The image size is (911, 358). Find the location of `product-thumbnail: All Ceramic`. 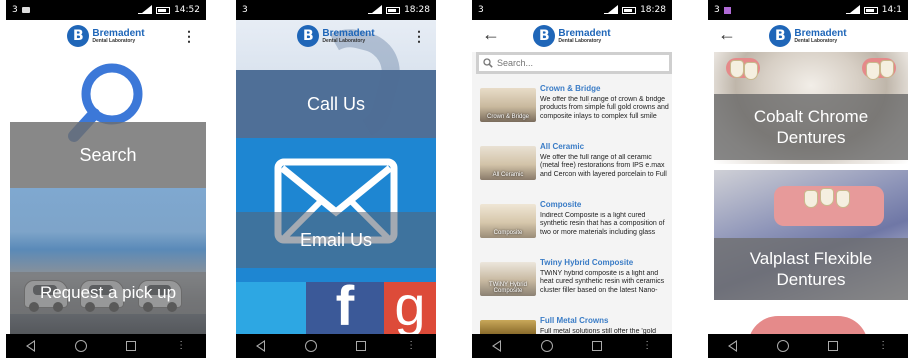

product-thumbnail: All Ceramic is located at coordinates (508, 163).